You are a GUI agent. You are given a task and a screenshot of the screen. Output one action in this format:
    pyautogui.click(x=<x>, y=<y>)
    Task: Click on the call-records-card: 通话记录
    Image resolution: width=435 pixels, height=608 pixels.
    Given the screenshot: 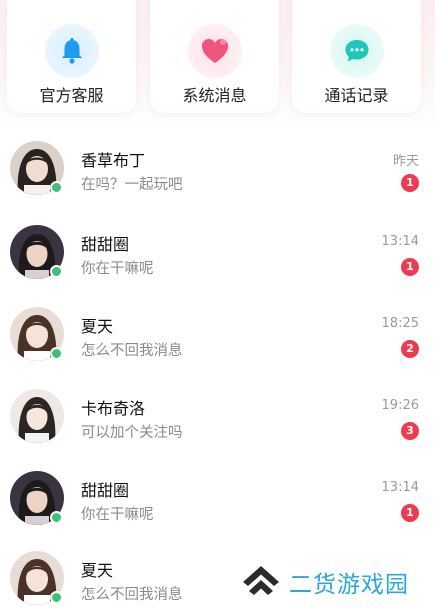 What is the action you would take?
    pyautogui.click(x=356, y=56)
    